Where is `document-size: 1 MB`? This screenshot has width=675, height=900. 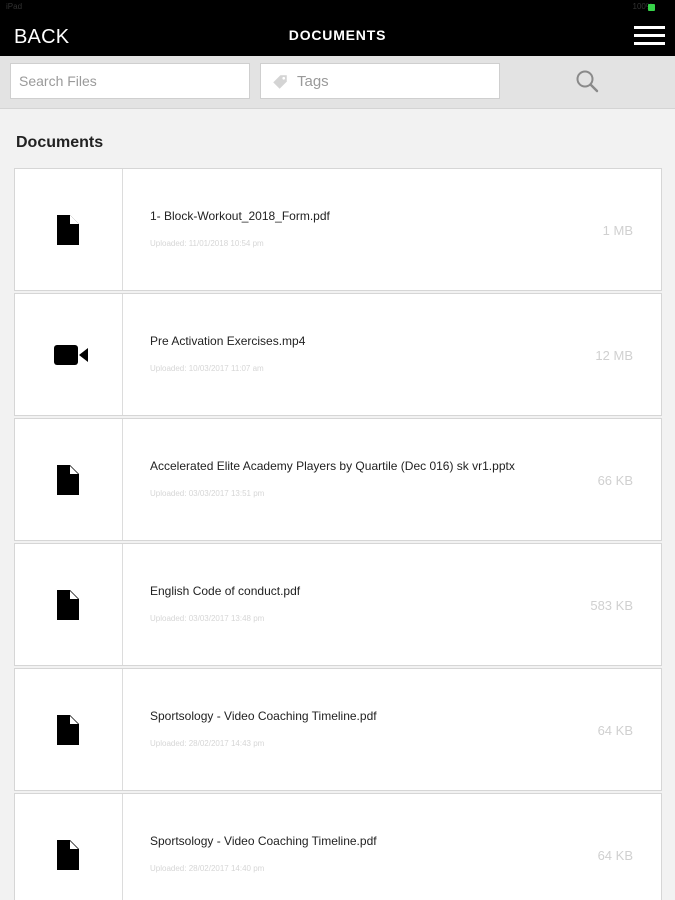 document-size: 1 MB is located at coordinates (617, 230).